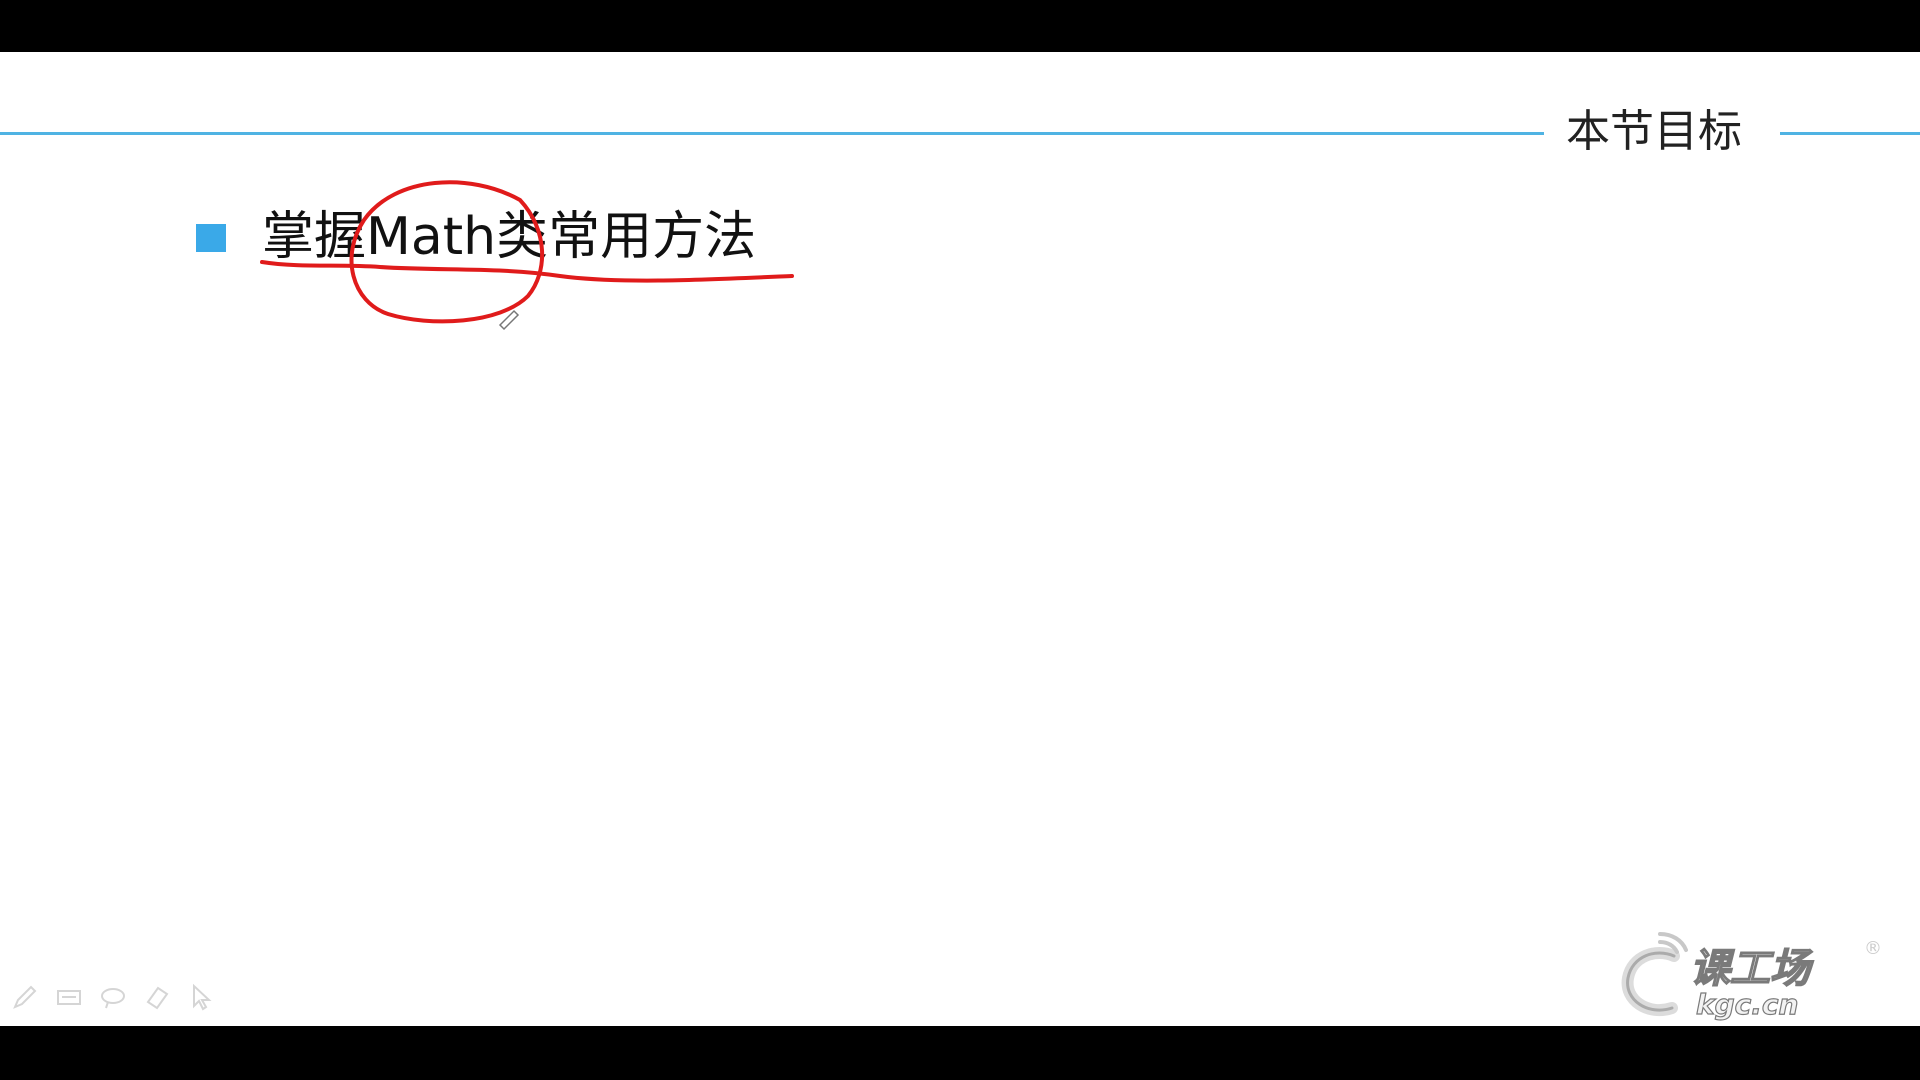 The width and height of the screenshot is (1920, 1080). Describe the element at coordinates (1654, 131) in the screenshot. I see `section-title: 本节目标` at that location.